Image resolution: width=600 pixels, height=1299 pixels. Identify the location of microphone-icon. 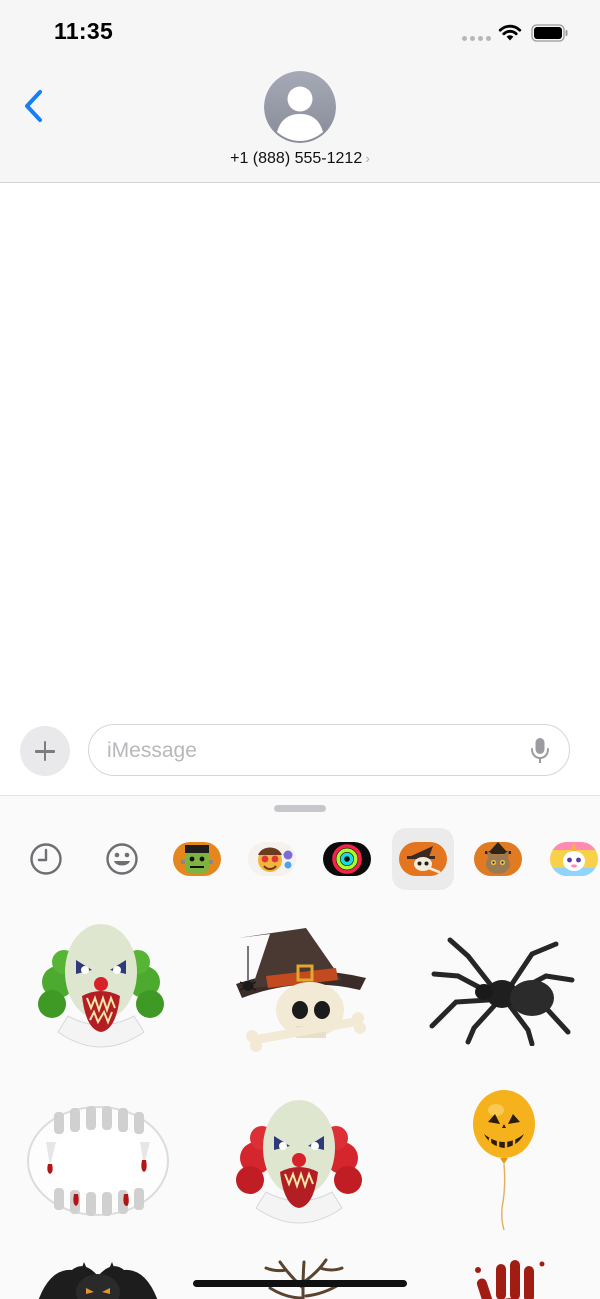
(540, 751).